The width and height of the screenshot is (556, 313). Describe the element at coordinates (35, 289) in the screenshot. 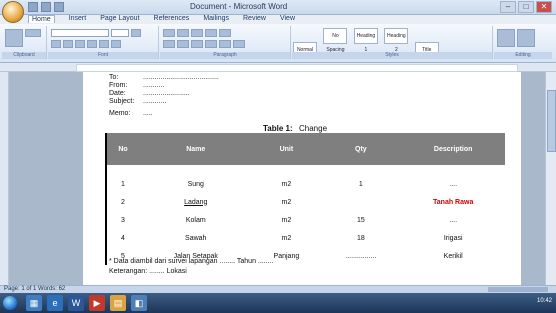

I see `status-text: Page: 1 of 1 Words: 62` at that location.